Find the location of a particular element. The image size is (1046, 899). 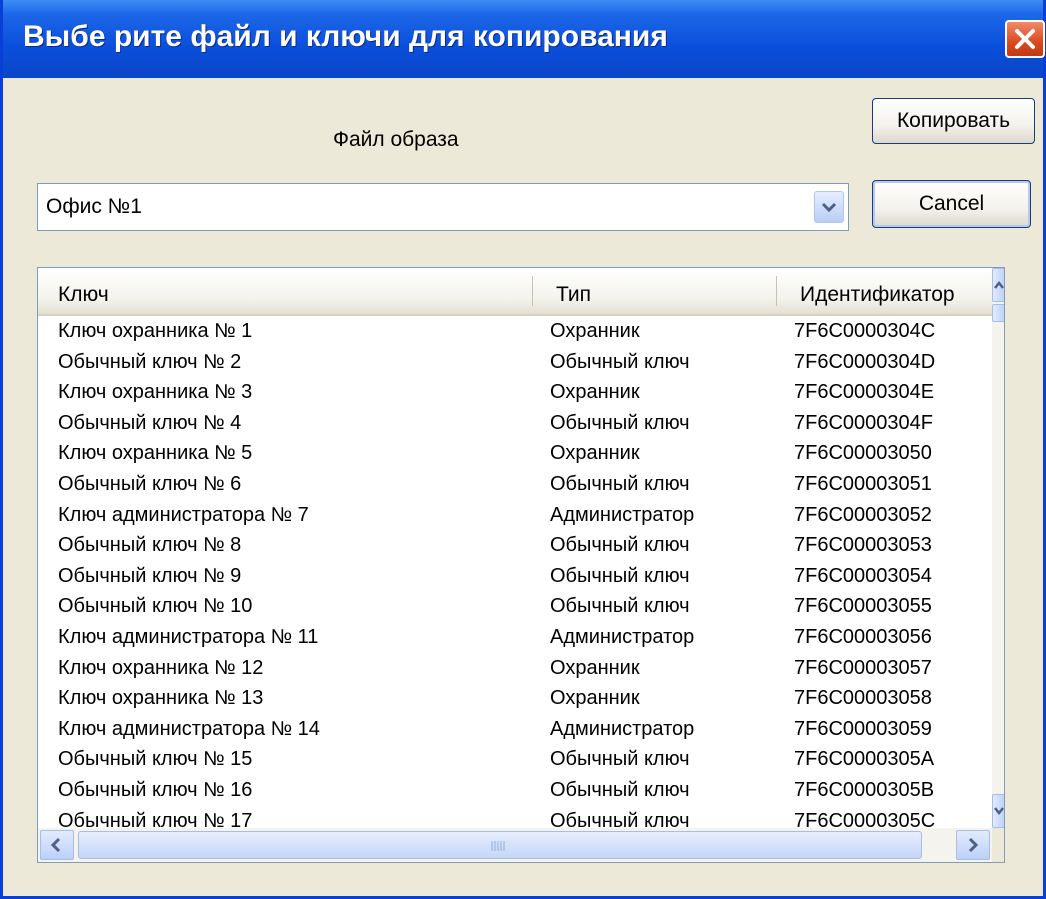

scroll-right-arrow-icon is located at coordinates (973, 845).